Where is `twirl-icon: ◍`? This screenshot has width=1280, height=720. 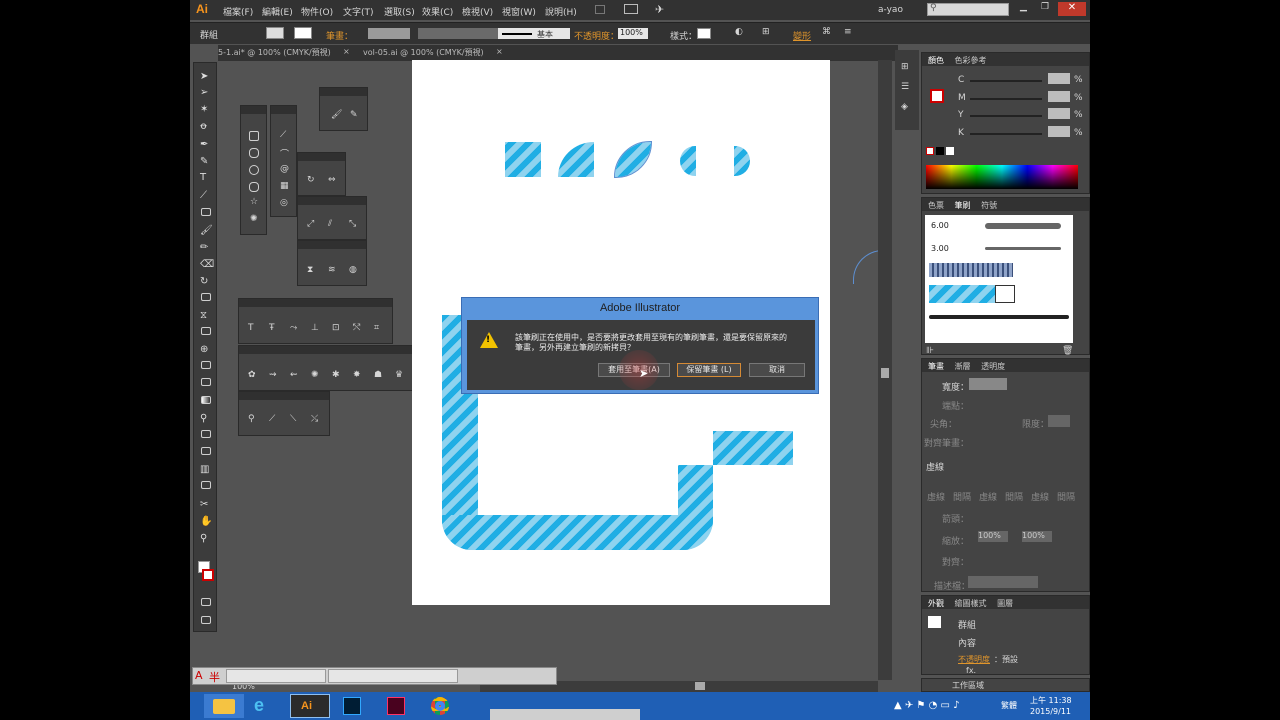 twirl-icon: ◍ is located at coordinates (353, 270).